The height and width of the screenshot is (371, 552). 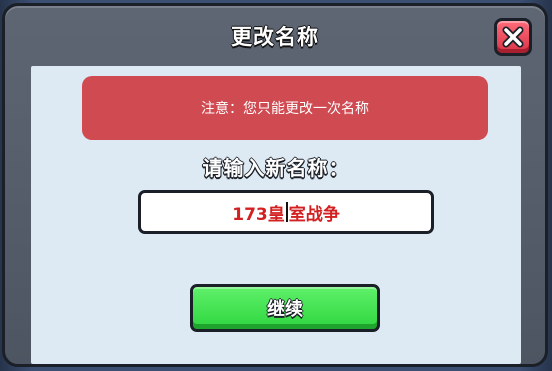 I want to click on continue-button-label: 继续, so click(x=285, y=309).